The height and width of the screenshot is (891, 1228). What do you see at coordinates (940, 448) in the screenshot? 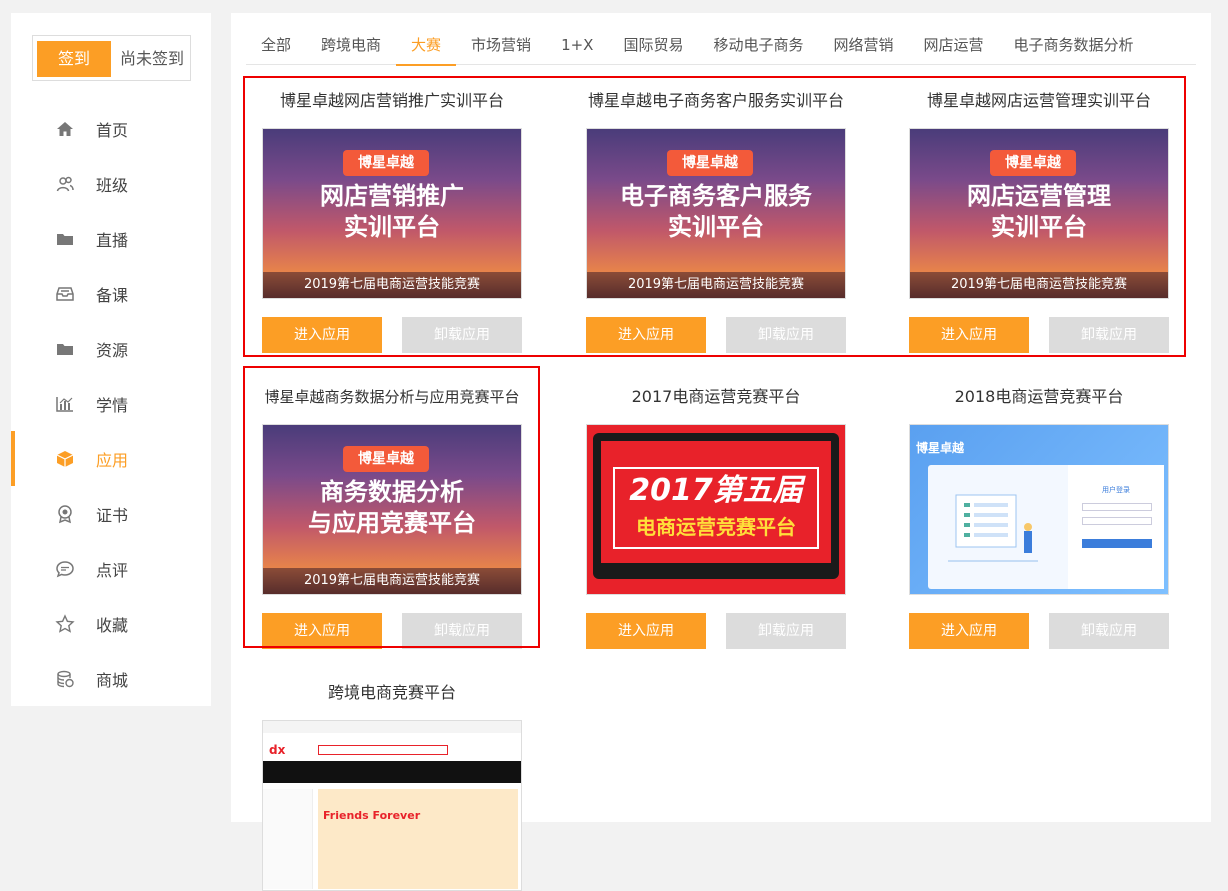
I see `thumb-brand: 博星卓越` at bounding box center [940, 448].